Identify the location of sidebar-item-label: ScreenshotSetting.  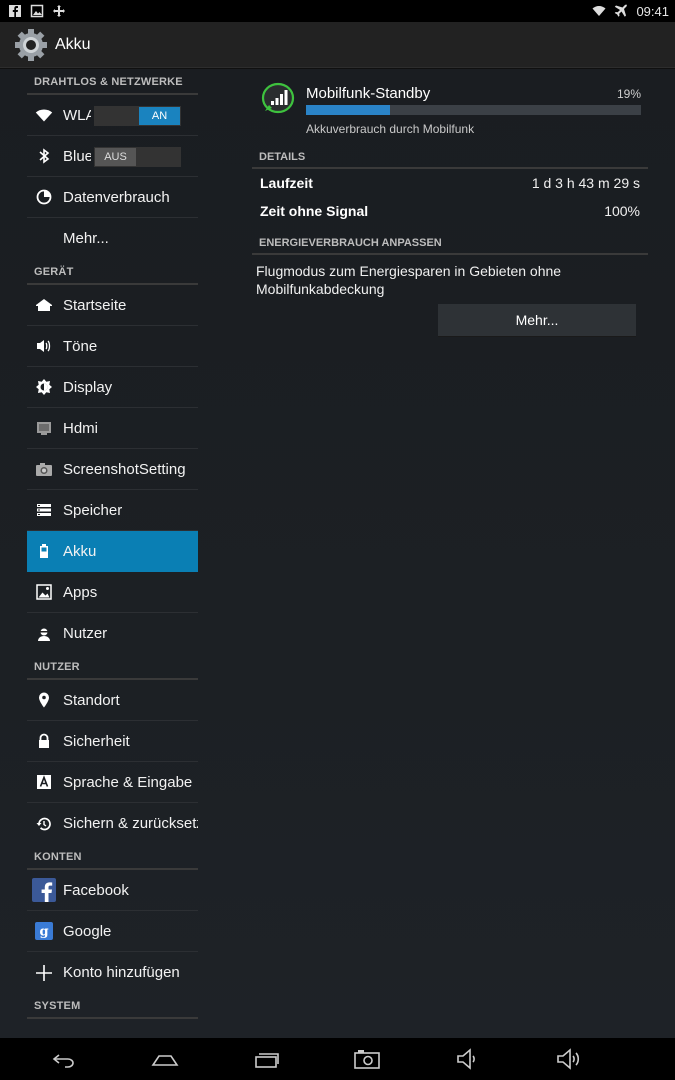
(124, 469).